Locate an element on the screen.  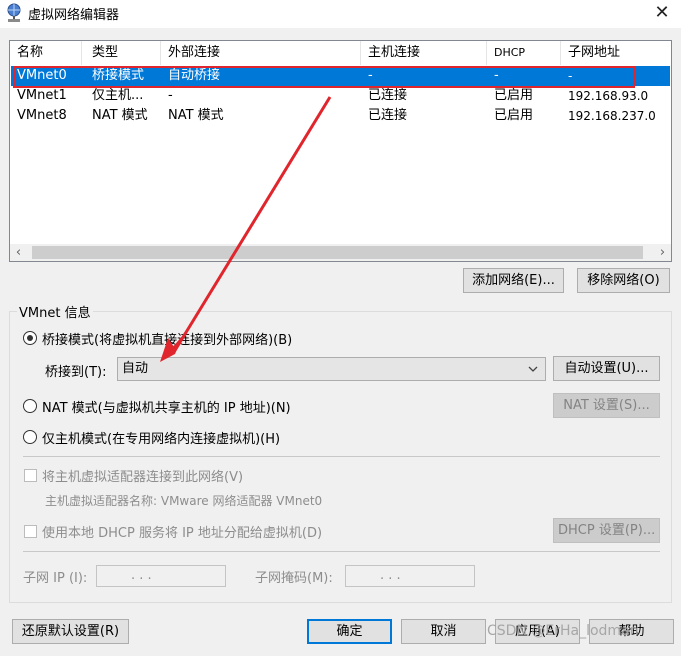
cell-type: 桥接模式 is located at coordinates (118, 75).